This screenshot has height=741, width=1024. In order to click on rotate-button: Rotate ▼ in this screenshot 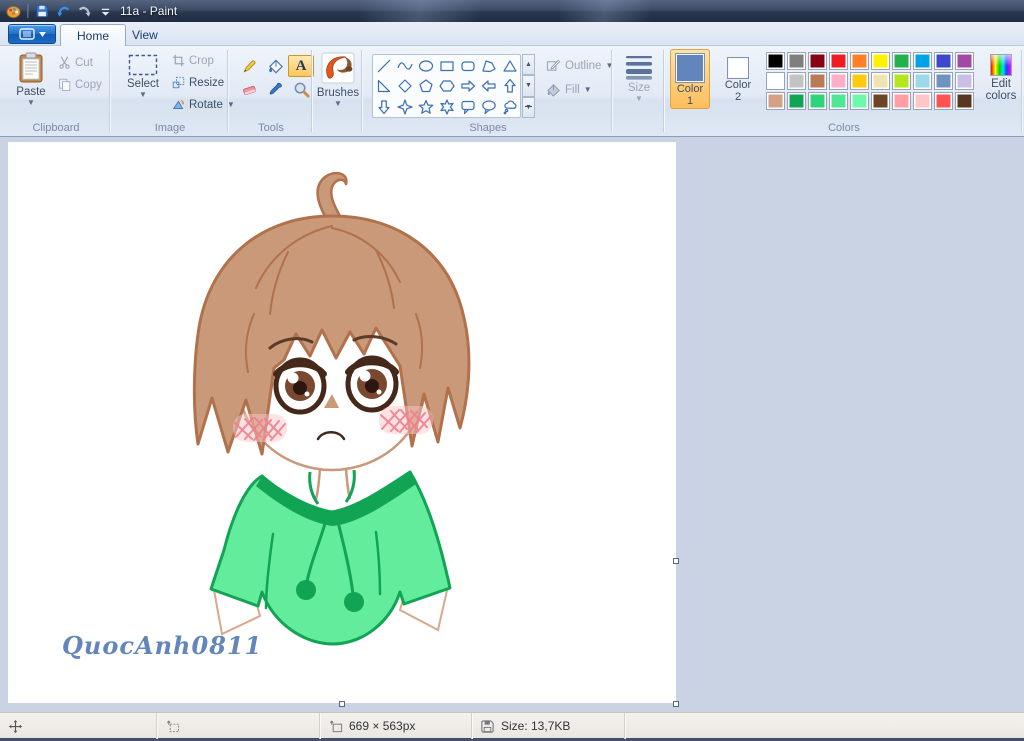, I will do `click(203, 104)`.